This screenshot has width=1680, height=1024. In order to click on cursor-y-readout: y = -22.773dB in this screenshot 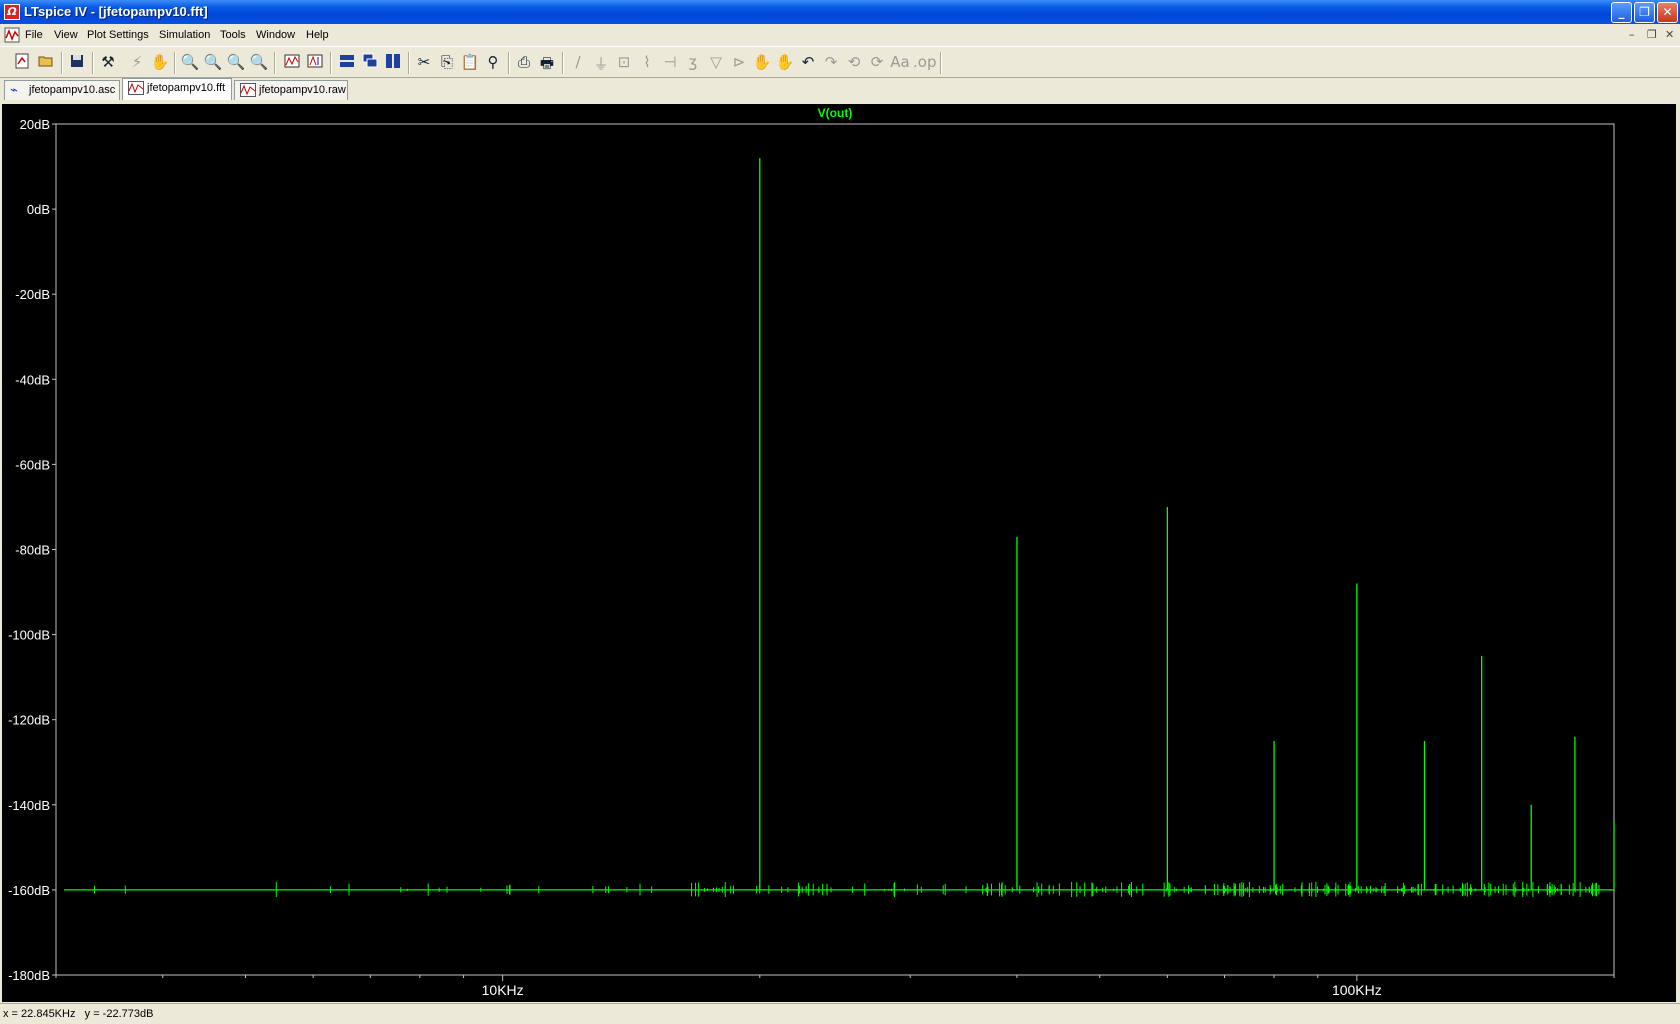, I will do `click(119, 1014)`.